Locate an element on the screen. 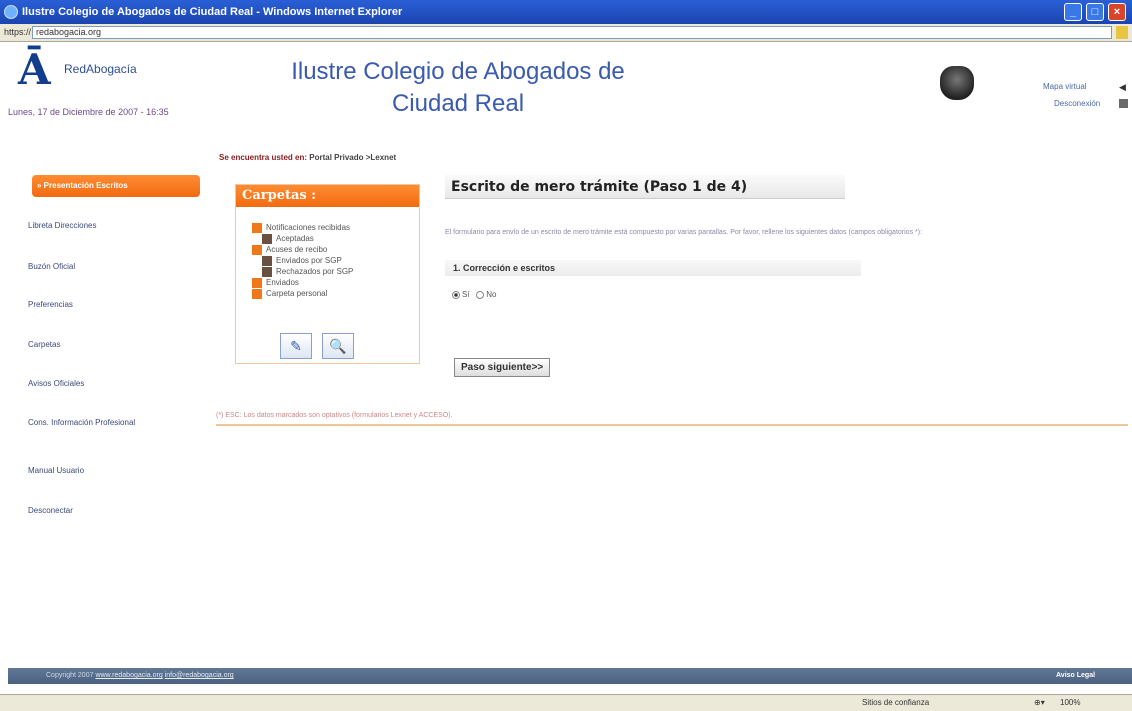 Image resolution: width=1132 pixels, height=711 pixels. divider is located at coordinates (672, 425).